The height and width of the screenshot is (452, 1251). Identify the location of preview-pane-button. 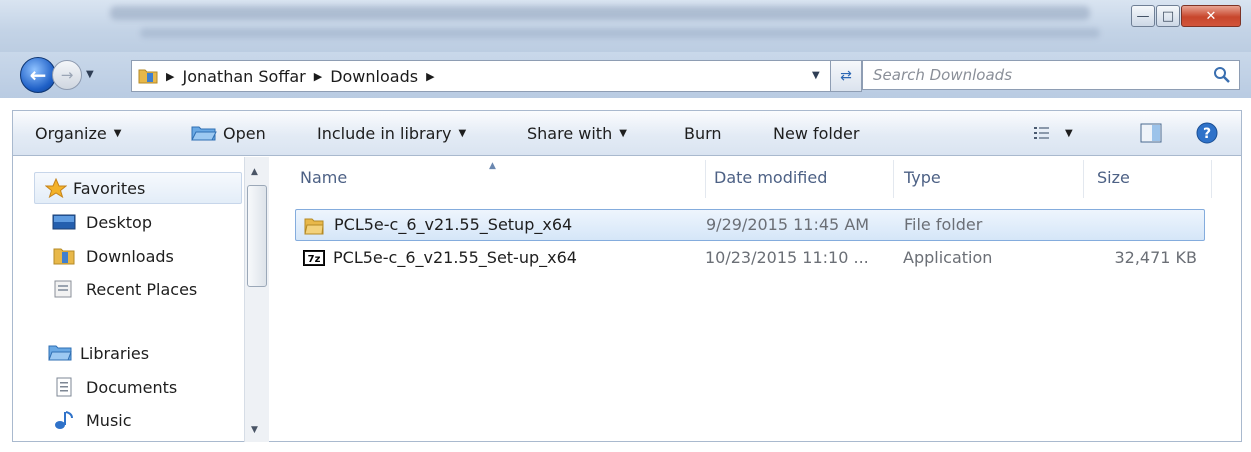
(1151, 133).